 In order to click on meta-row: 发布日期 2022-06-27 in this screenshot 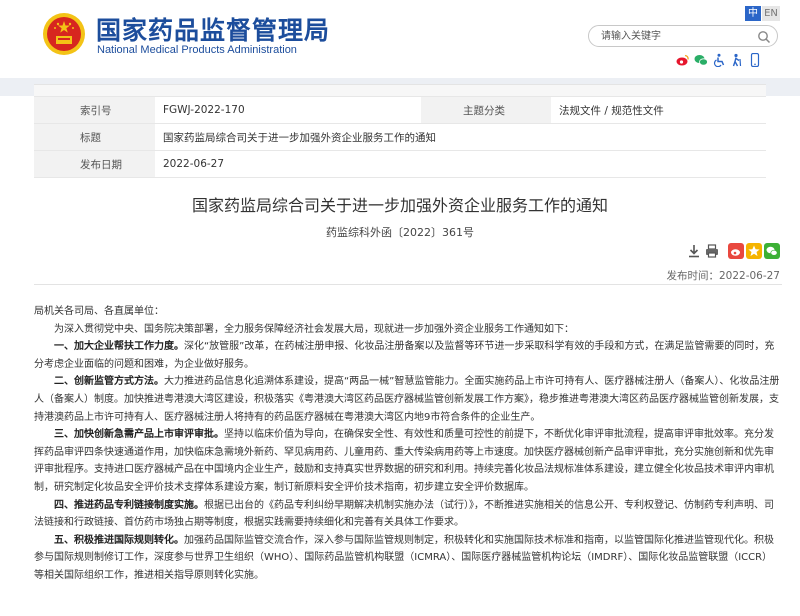, I will do `click(400, 164)`.